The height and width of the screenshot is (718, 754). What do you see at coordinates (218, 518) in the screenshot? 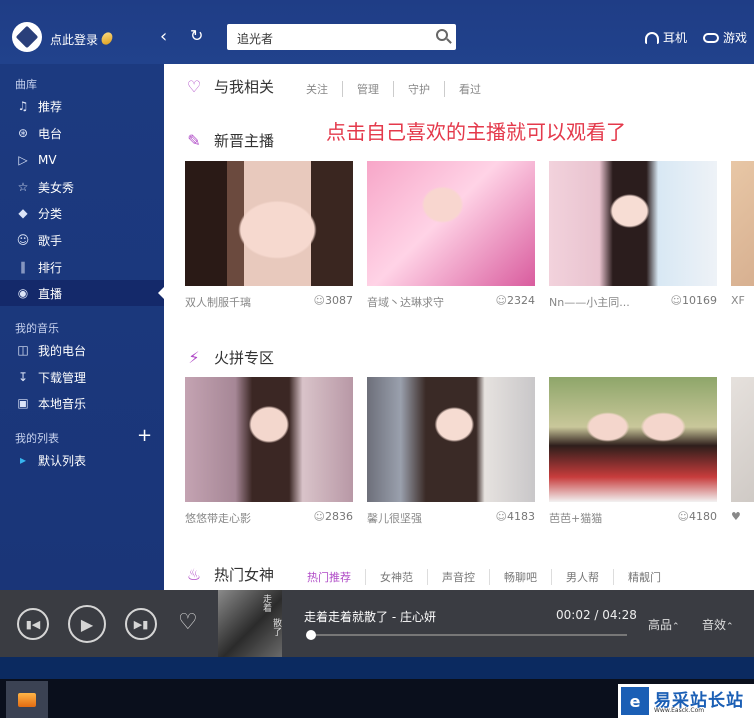
I see `anchor-name: 悠悠带走心影` at bounding box center [218, 518].